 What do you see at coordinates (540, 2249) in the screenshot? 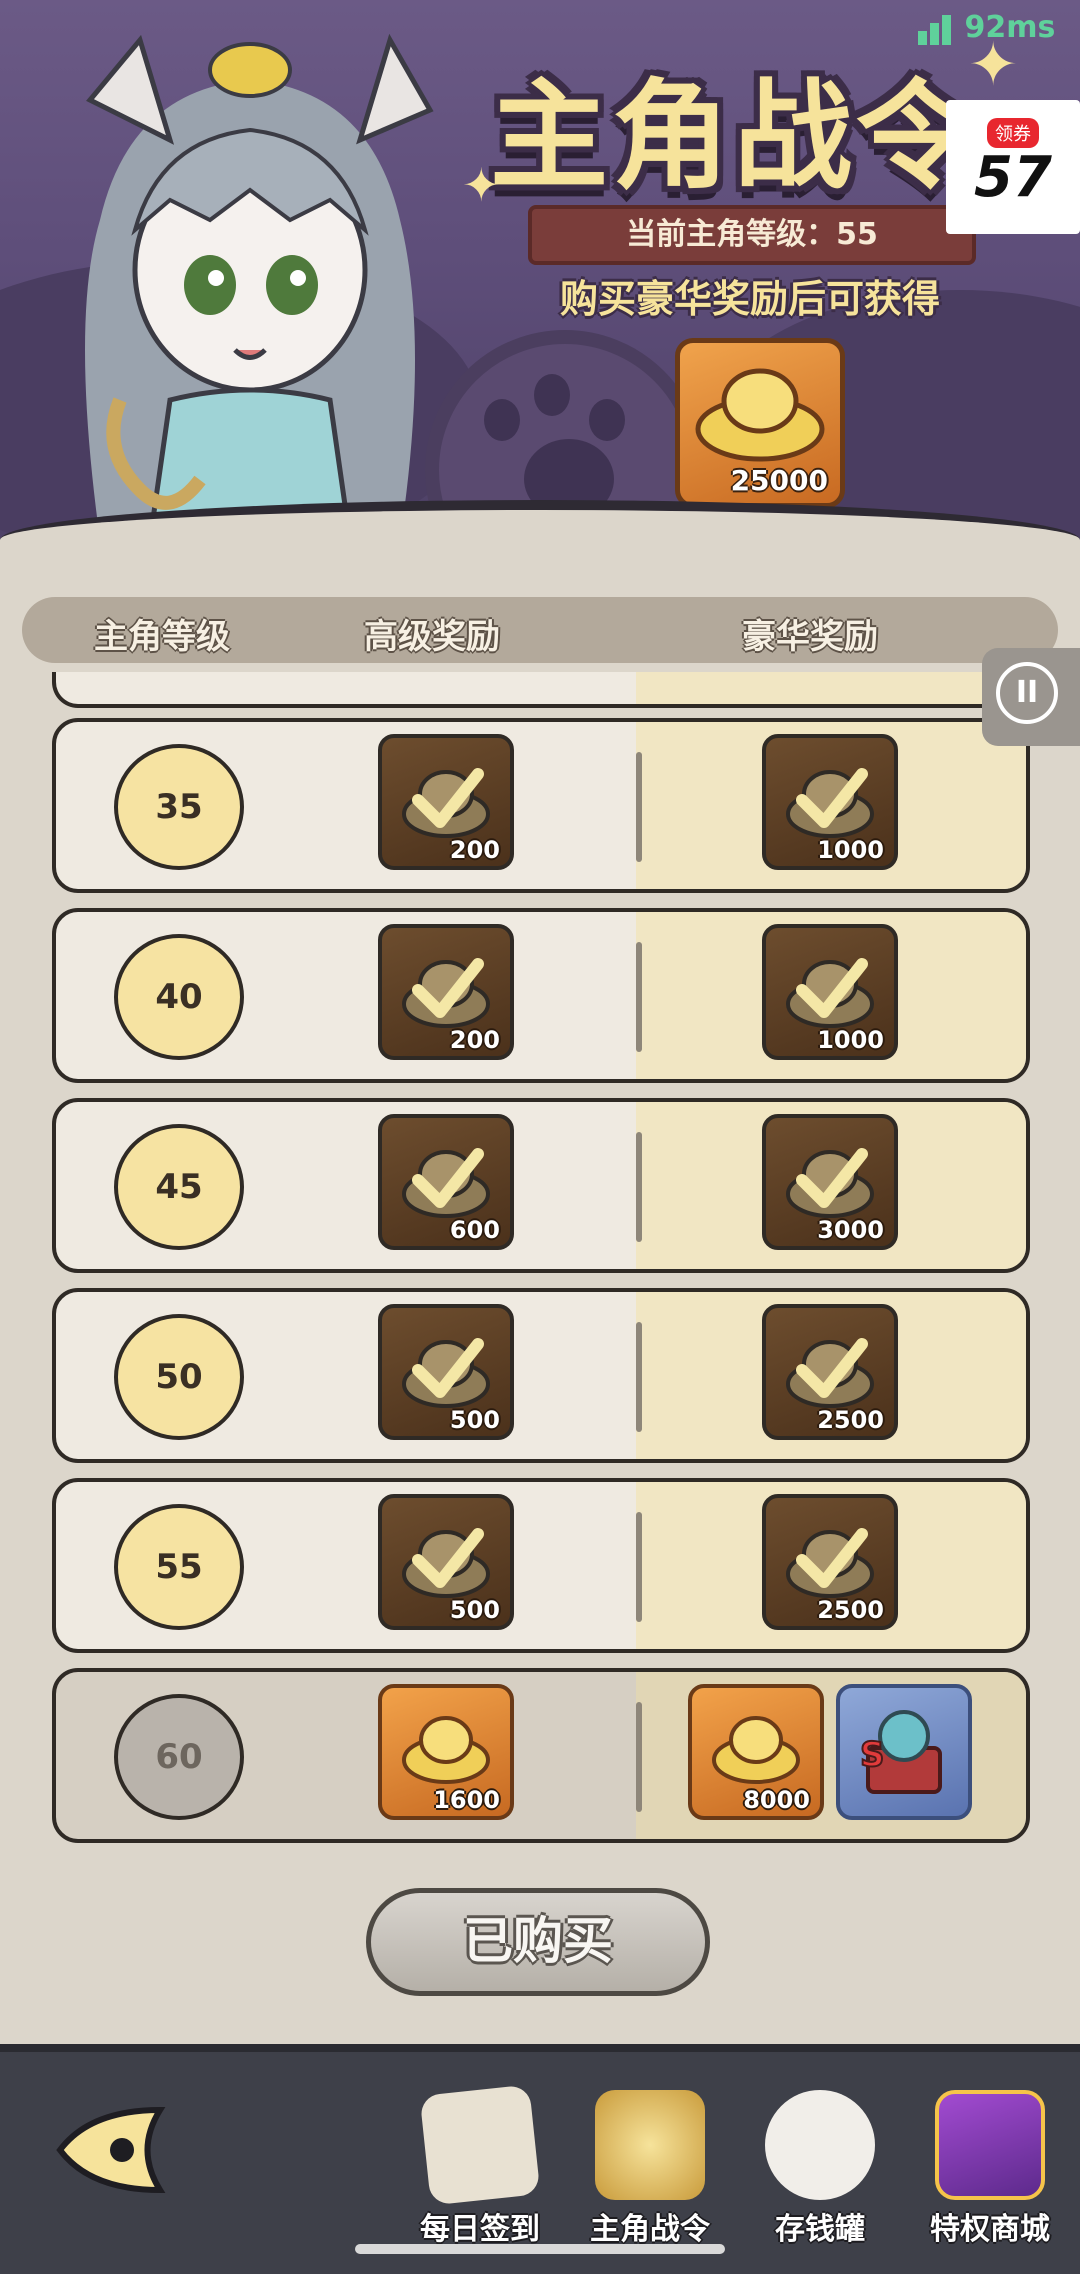
I see `home-indicator` at bounding box center [540, 2249].